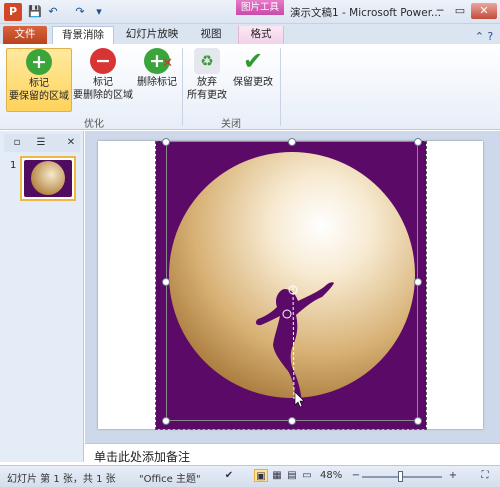  I want to click on picture-tools-context-label: 图片工具, so click(260, 7).